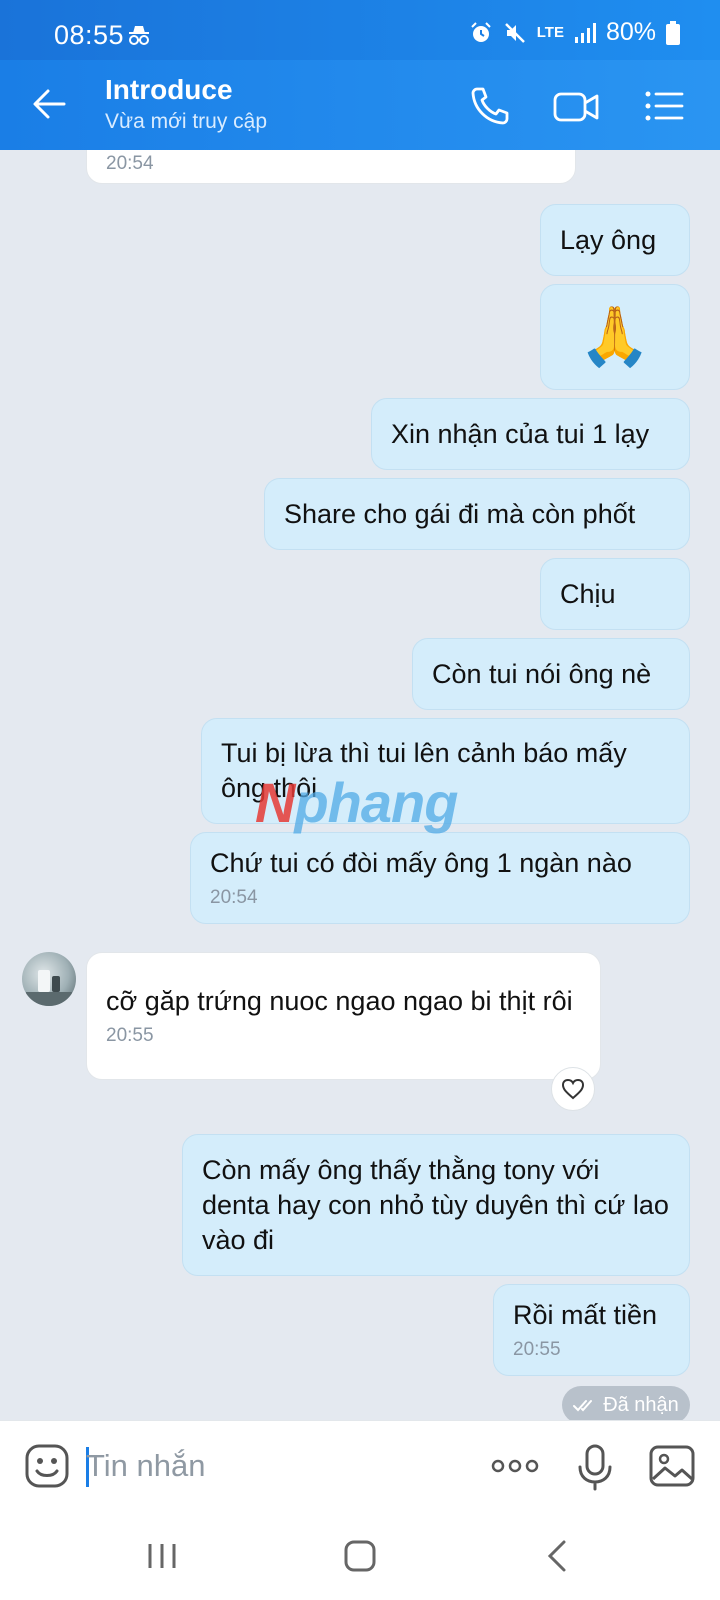 This screenshot has height=1600, width=720. I want to click on status-time: 08:55, so click(89, 35).